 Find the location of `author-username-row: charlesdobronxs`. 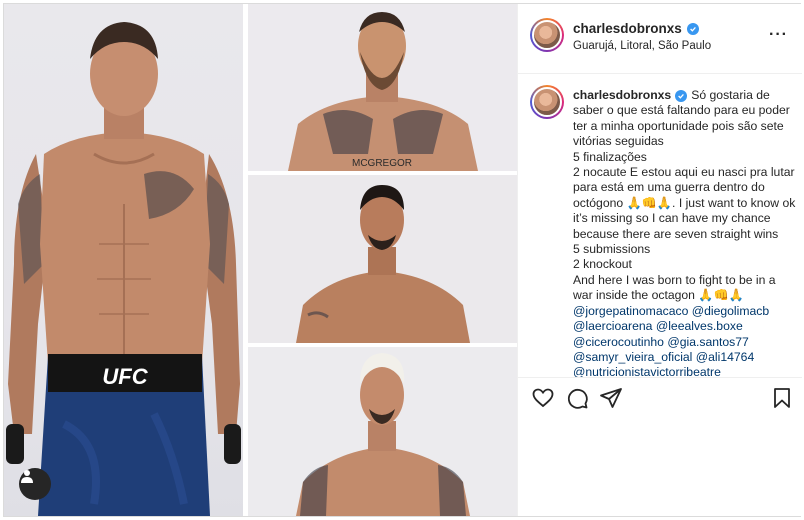

author-username-row: charlesdobronxs is located at coordinates (636, 28).